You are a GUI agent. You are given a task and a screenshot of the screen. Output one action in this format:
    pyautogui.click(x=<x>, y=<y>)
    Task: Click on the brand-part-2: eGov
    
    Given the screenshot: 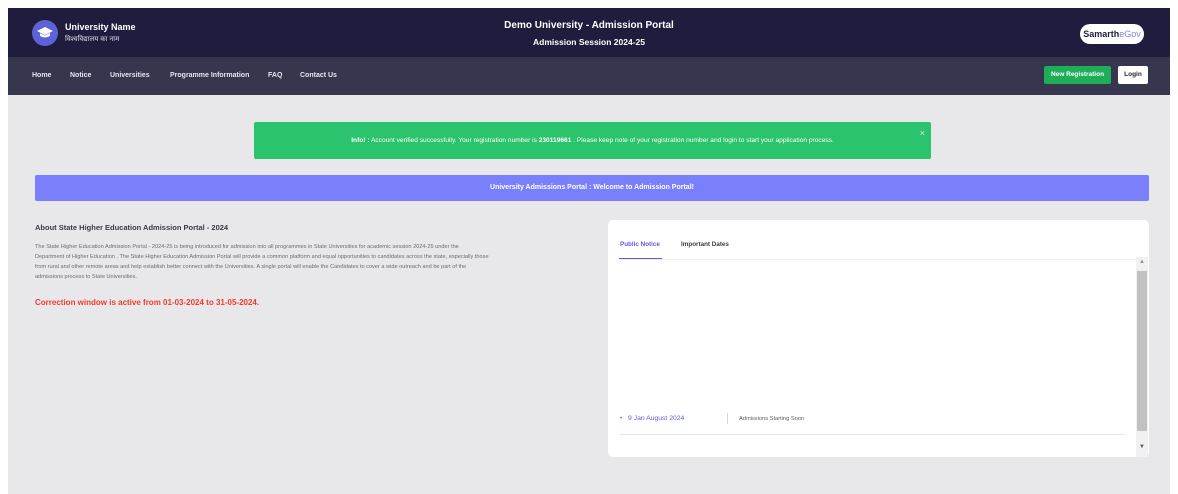 What is the action you would take?
    pyautogui.click(x=1130, y=34)
    